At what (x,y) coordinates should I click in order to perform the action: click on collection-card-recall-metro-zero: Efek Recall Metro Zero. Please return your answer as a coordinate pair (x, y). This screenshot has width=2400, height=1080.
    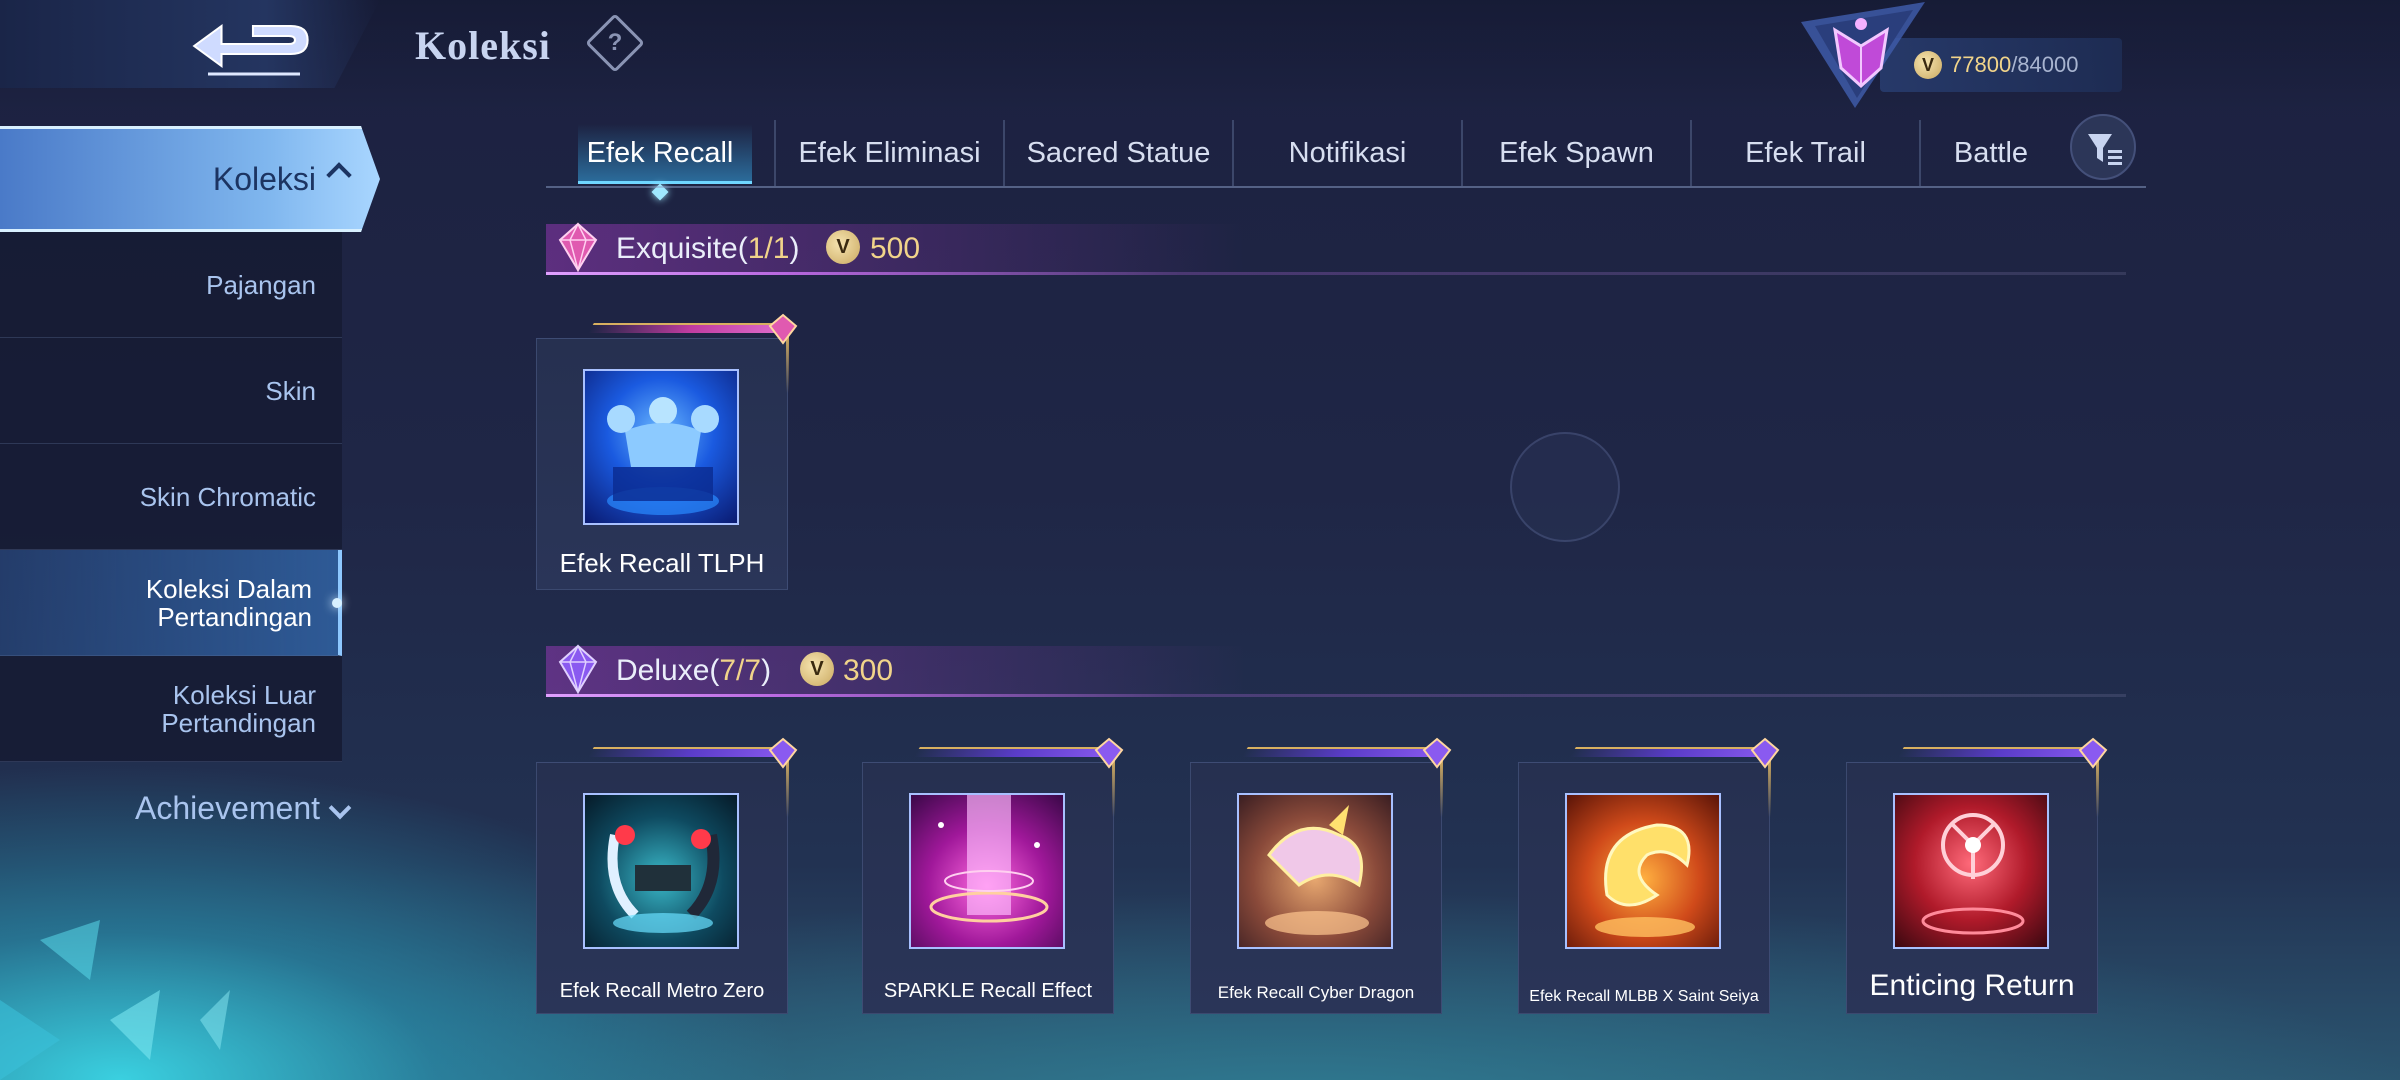
    Looking at the image, I should click on (667, 875).